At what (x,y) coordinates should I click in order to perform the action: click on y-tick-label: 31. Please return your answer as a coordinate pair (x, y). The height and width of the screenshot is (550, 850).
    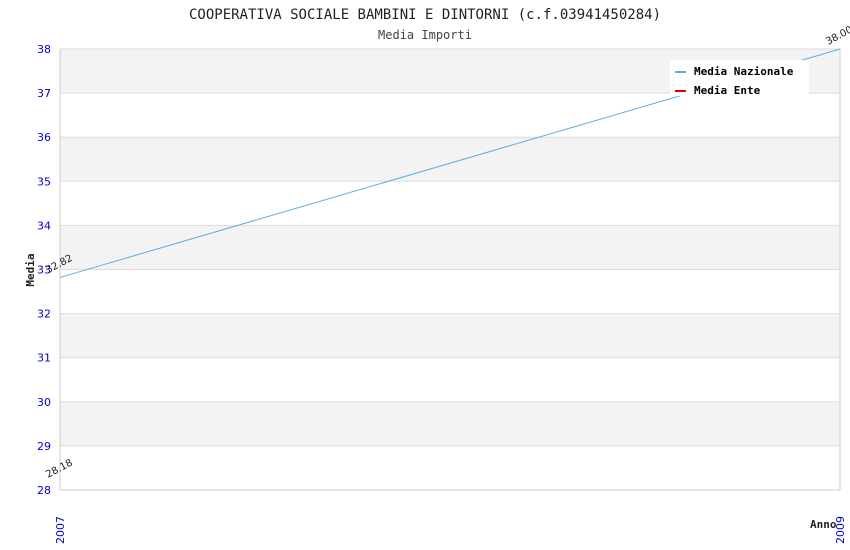
    Looking at the image, I should click on (44, 358).